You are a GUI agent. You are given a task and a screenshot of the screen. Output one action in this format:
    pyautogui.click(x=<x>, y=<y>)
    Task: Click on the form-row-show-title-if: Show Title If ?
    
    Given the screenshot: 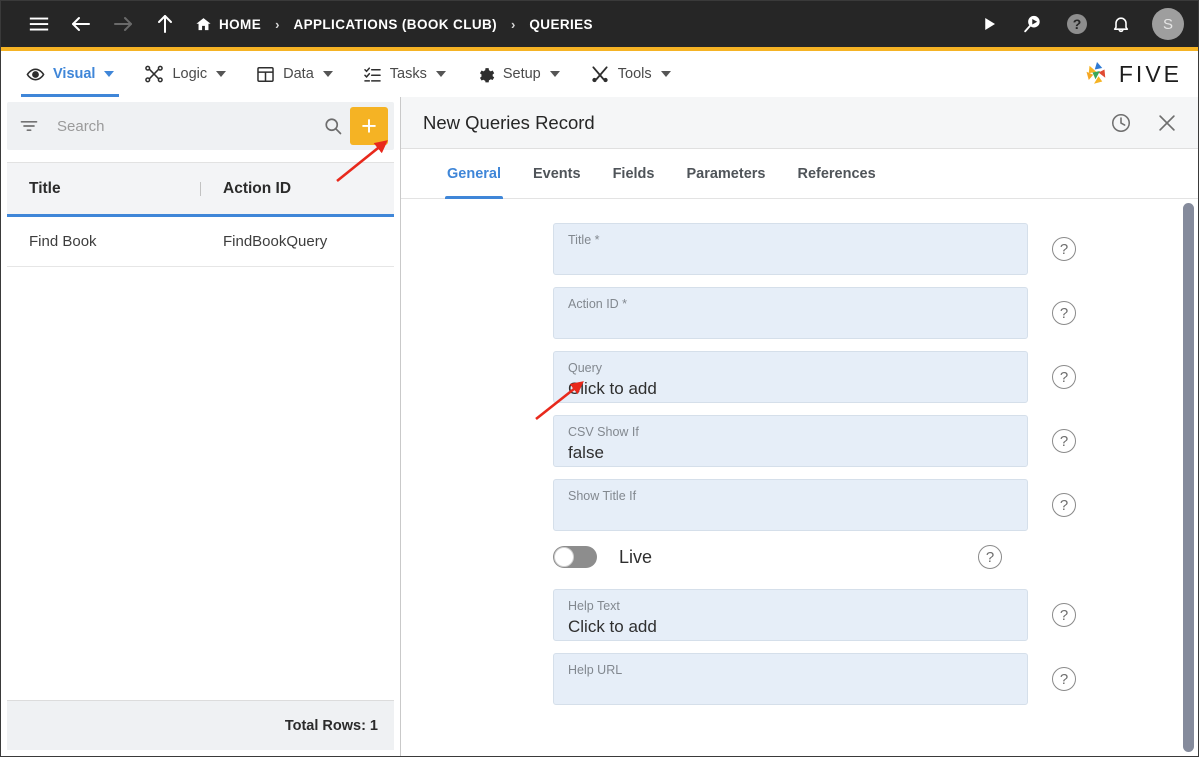 What is the action you would take?
    pyautogui.click(x=840, y=505)
    